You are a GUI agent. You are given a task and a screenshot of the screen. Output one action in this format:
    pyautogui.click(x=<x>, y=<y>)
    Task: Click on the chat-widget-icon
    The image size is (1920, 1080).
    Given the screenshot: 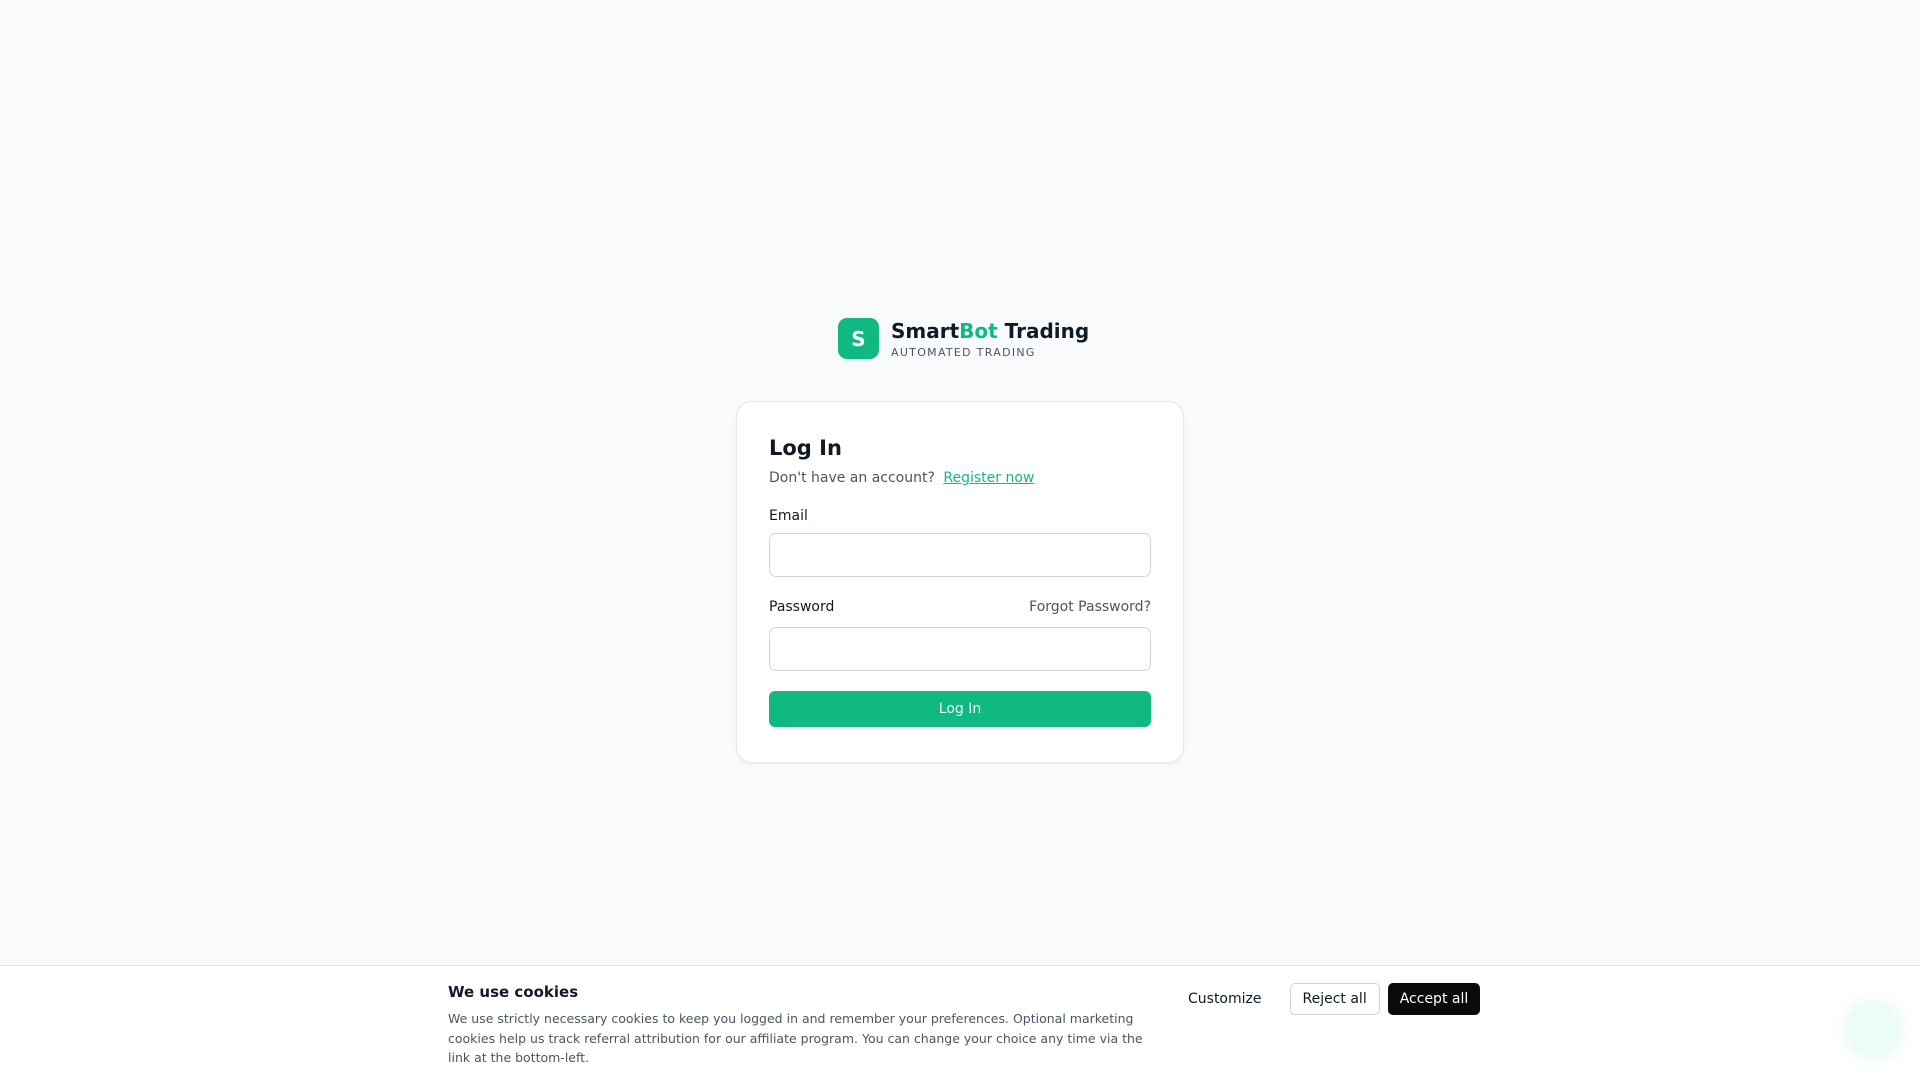 What is the action you would take?
    pyautogui.click(x=1873, y=1030)
    